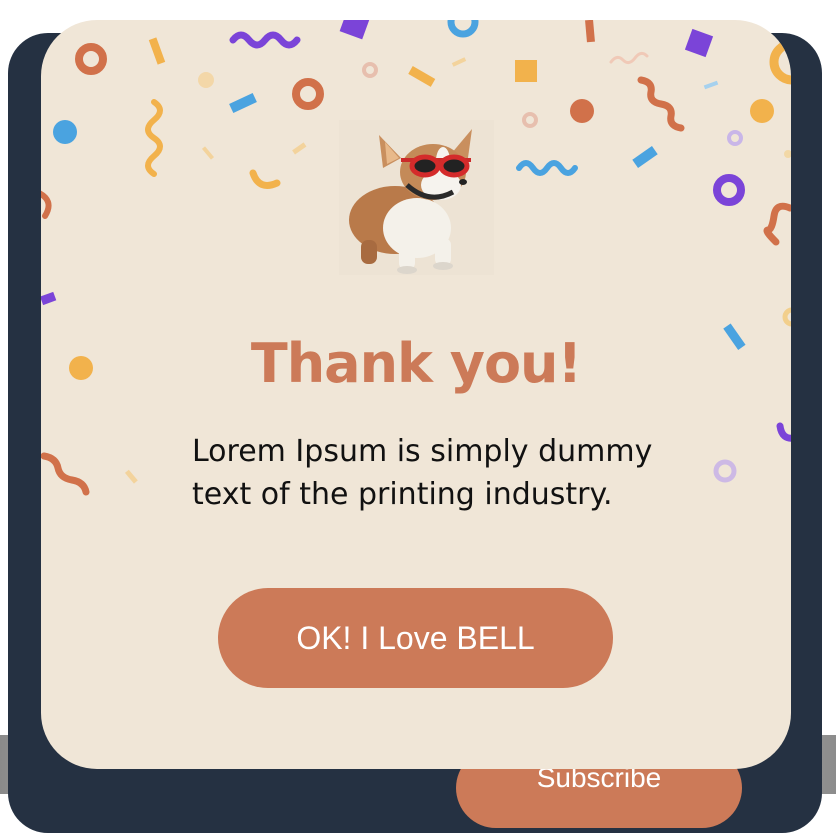  Describe the element at coordinates (416, 197) in the screenshot. I see `corgi-image` at that location.